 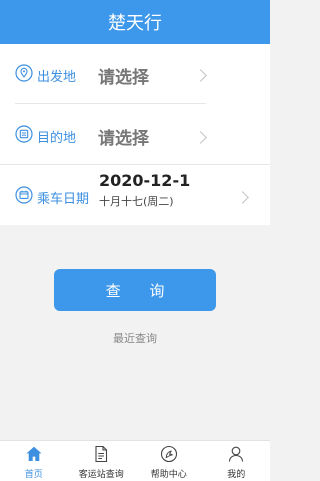 What do you see at coordinates (101, 454) in the screenshot?
I see `document-icon` at bounding box center [101, 454].